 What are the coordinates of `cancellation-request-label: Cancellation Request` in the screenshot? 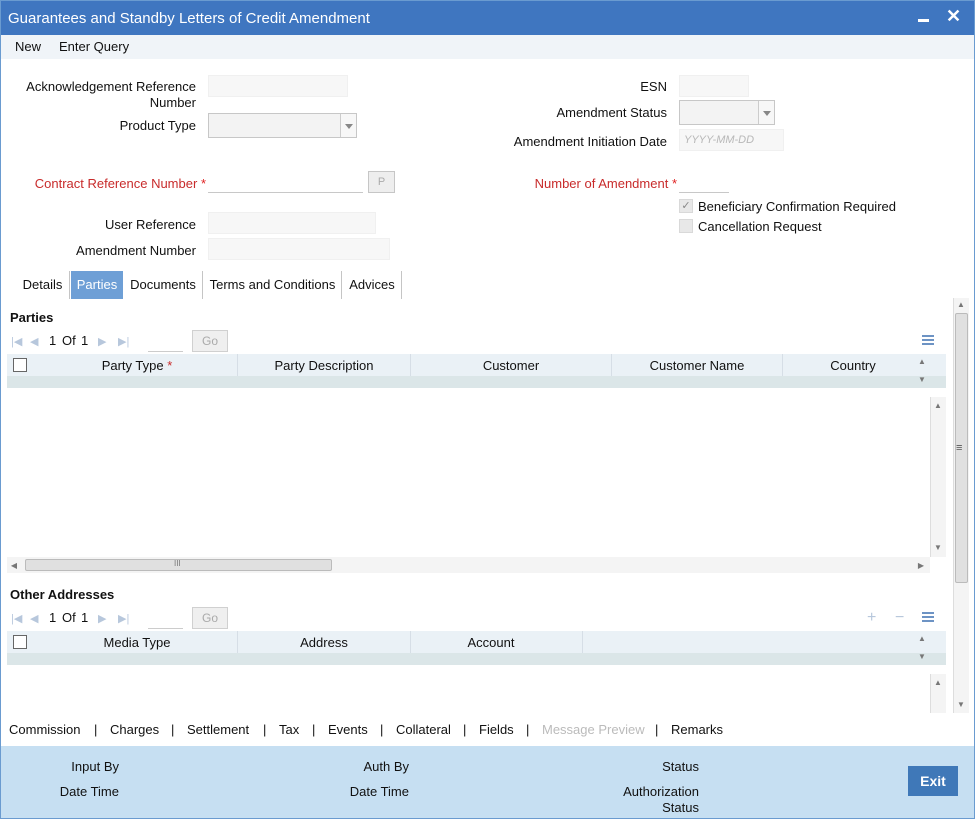 It's located at (760, 226).